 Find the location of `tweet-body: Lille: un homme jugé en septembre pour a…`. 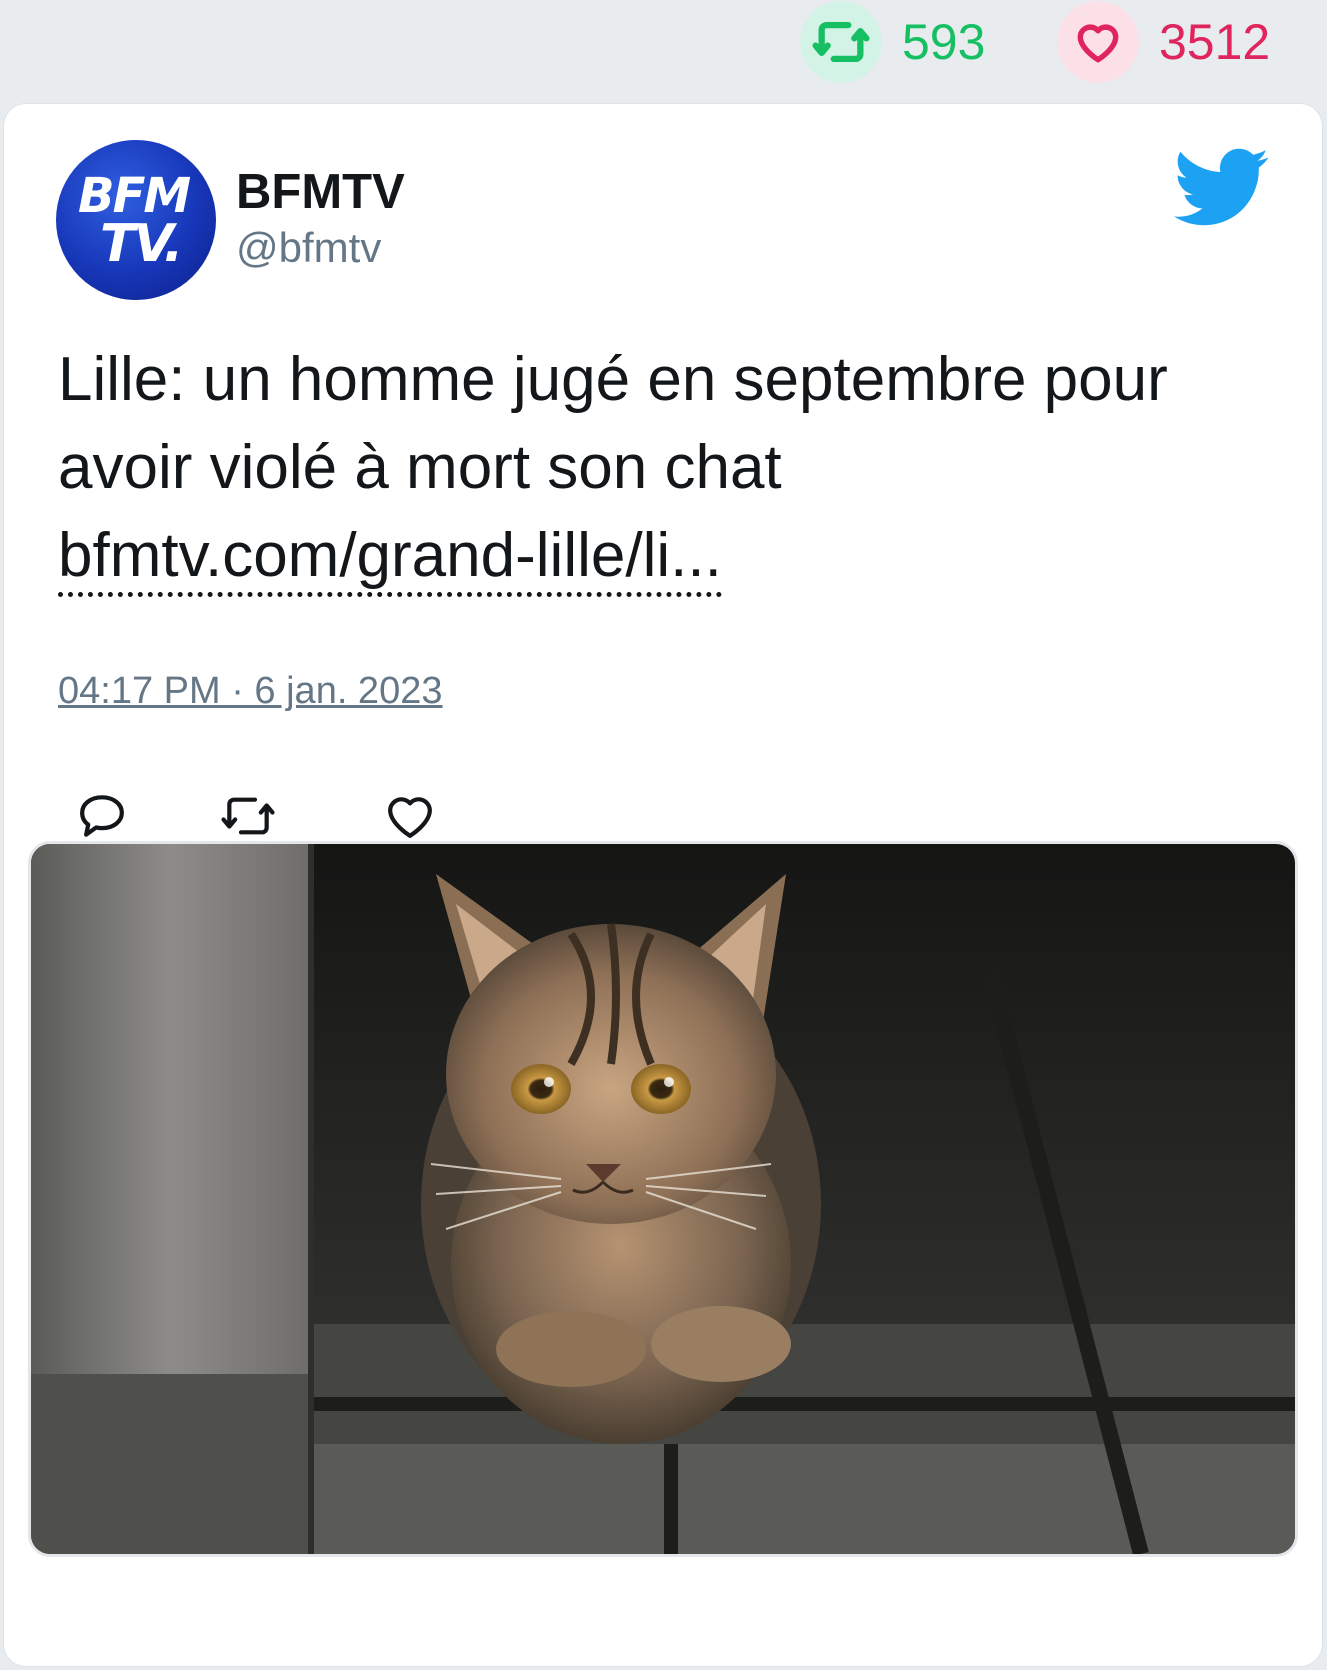

tweet-body: Lille: un homme jugé en septembre pour a… is located at coordinates (613, 423).